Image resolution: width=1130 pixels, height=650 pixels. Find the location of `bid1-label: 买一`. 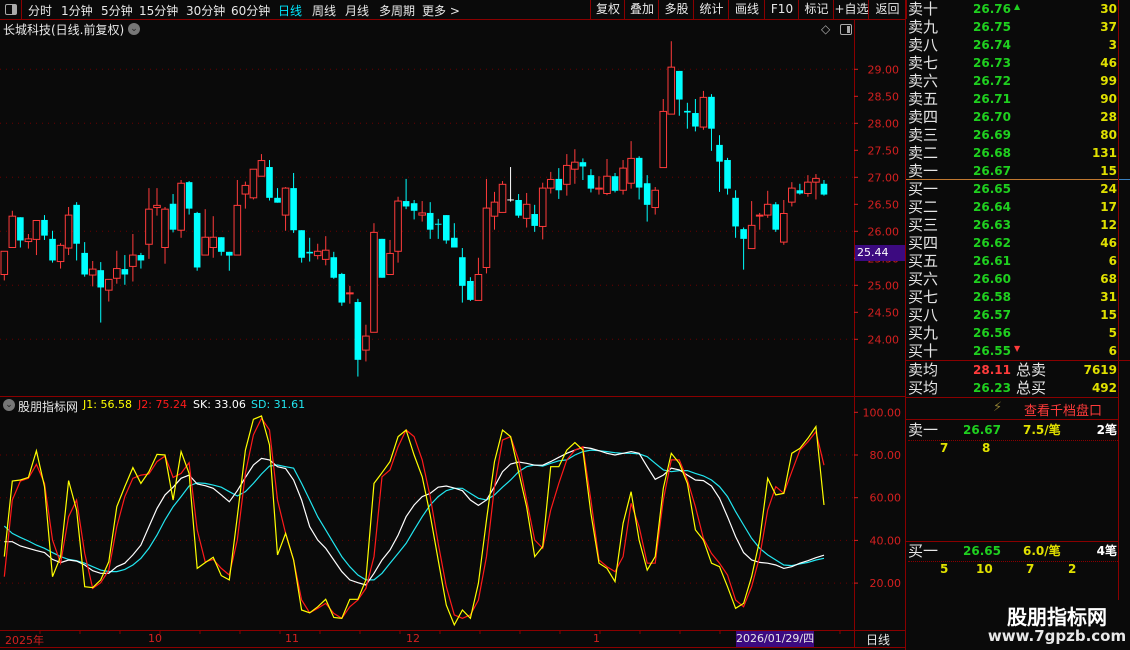

bid1-label: 买一 is located at coordinates (923, 551).